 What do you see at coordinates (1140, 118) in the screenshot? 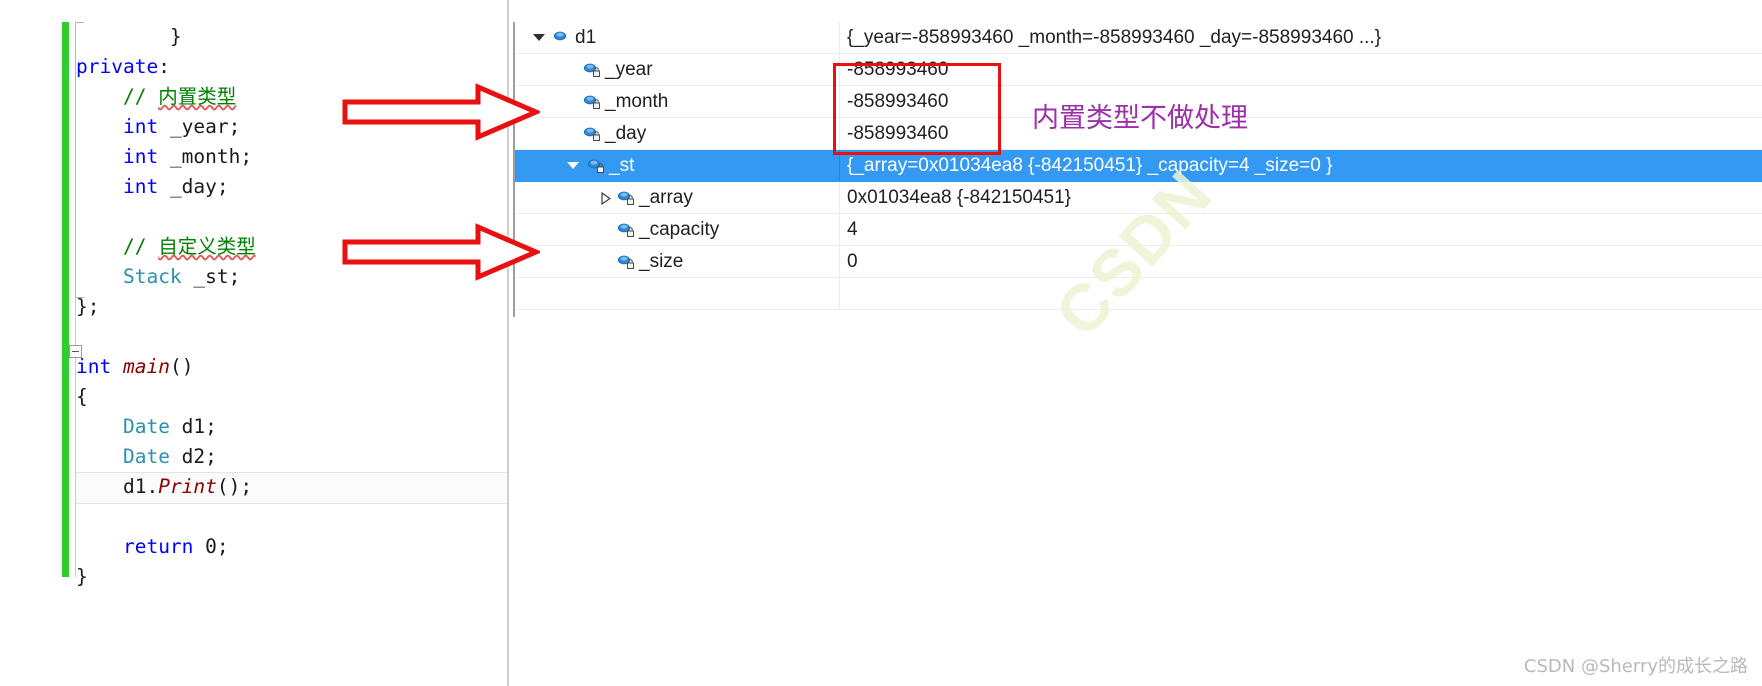
I see `annotation-note-builtin-types: 内置类型不做处理` at bounding box center [1140, 118].